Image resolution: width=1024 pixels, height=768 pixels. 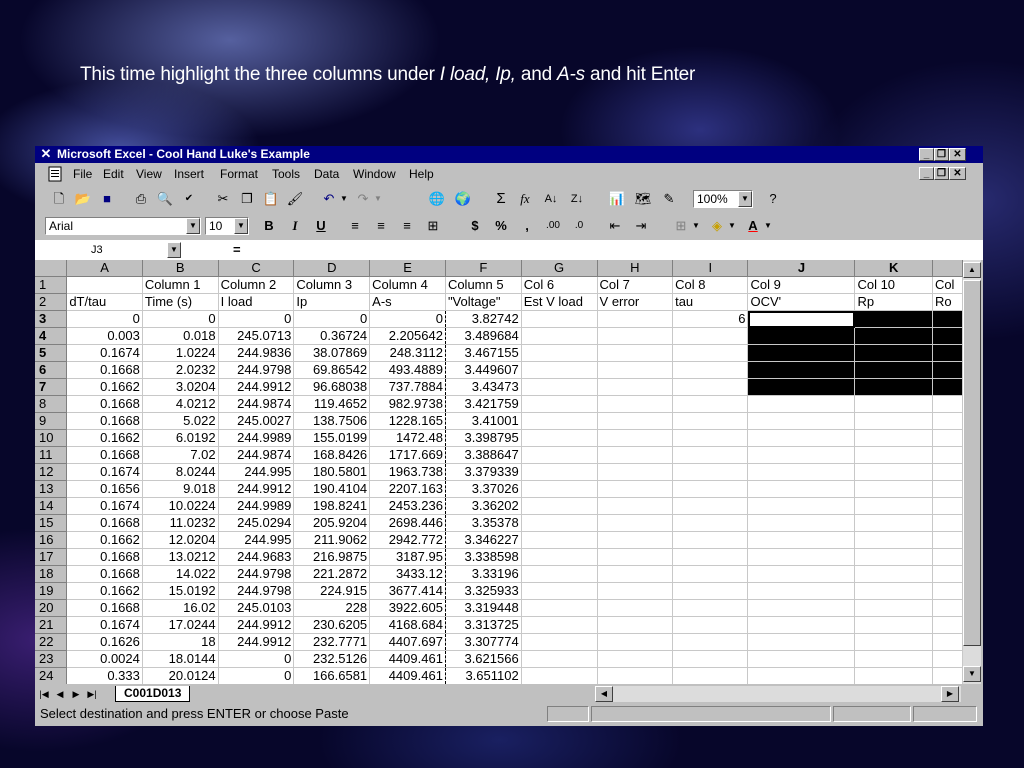 I want to click on row-header: 7, so click(x=51, y=387).